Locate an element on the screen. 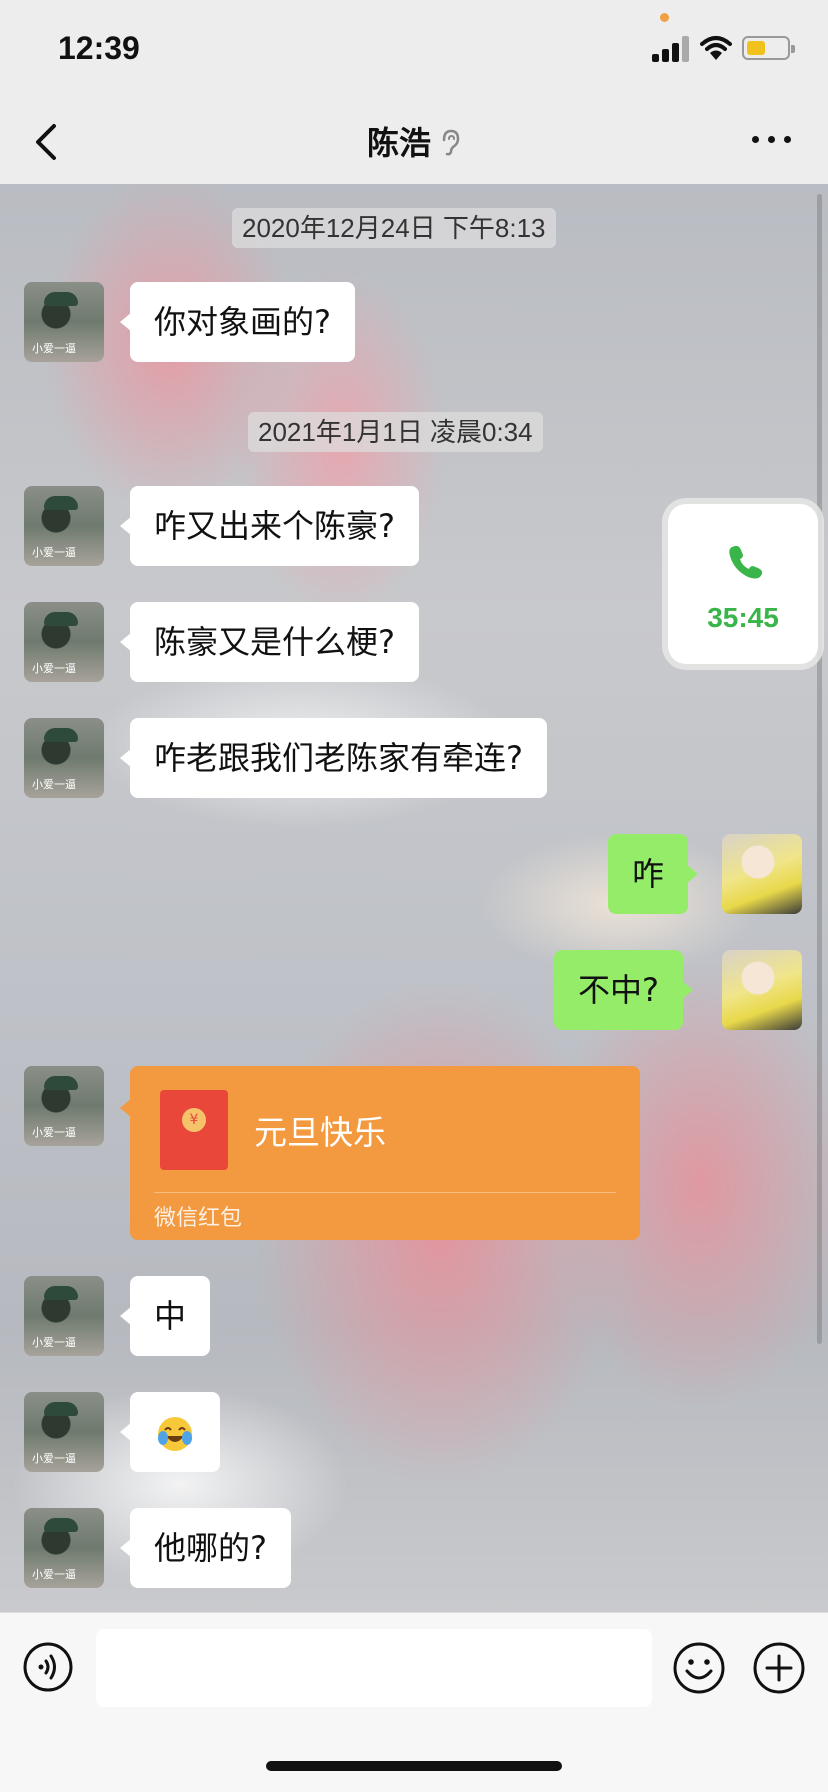 The width and height of the screenshot is (828, 1792). chat-title-container: 陈浩 is located at coordinates (414, 141).